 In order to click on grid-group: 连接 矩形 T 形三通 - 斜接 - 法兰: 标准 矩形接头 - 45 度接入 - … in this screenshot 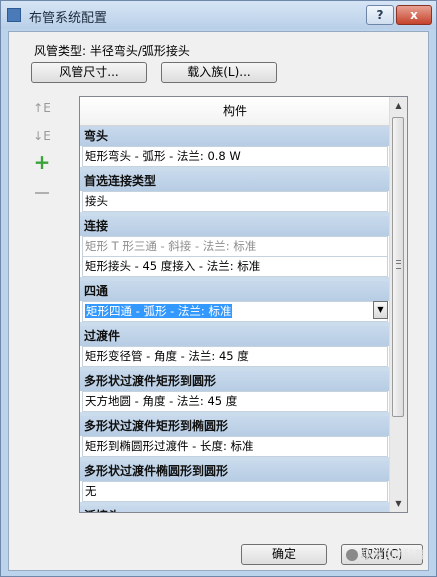, I will do `click(235, 248)`.